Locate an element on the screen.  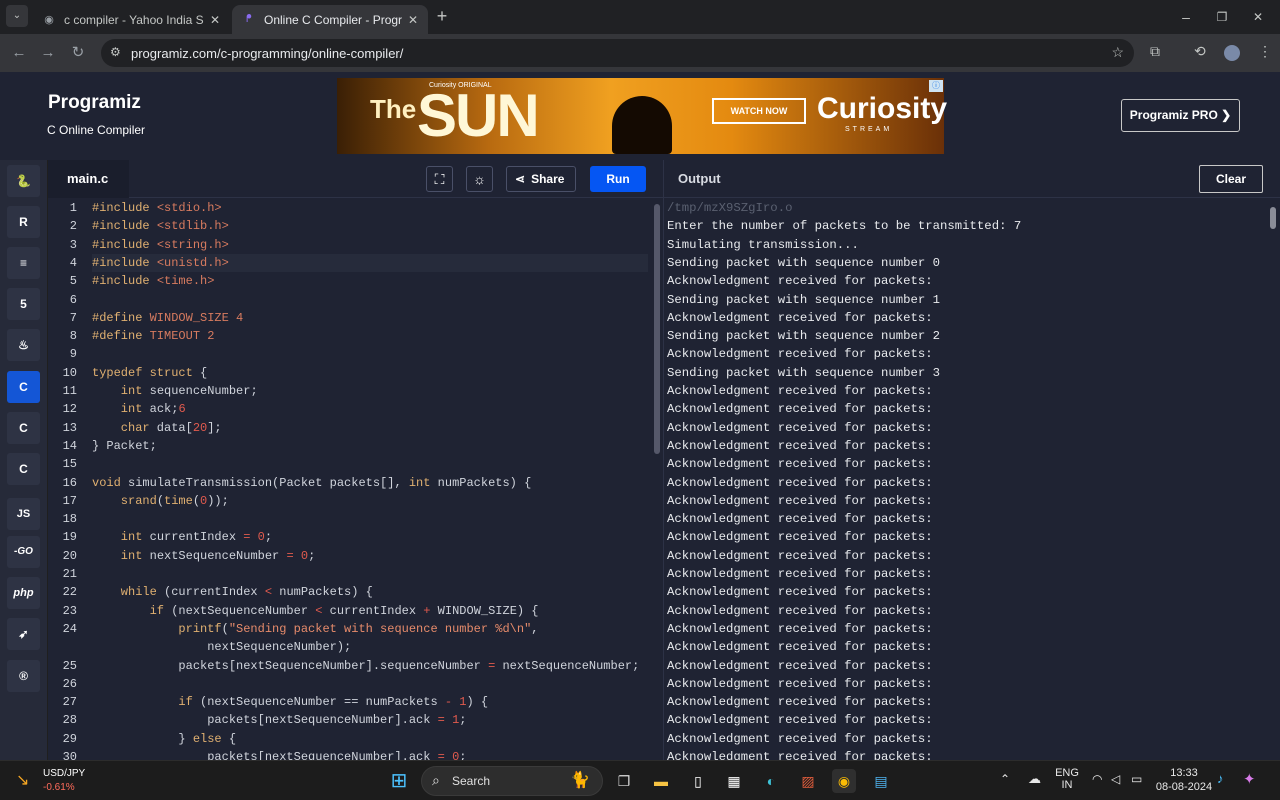
taskbar-search: ⌕ Search 🐈 is located at coordinates (512, 781).